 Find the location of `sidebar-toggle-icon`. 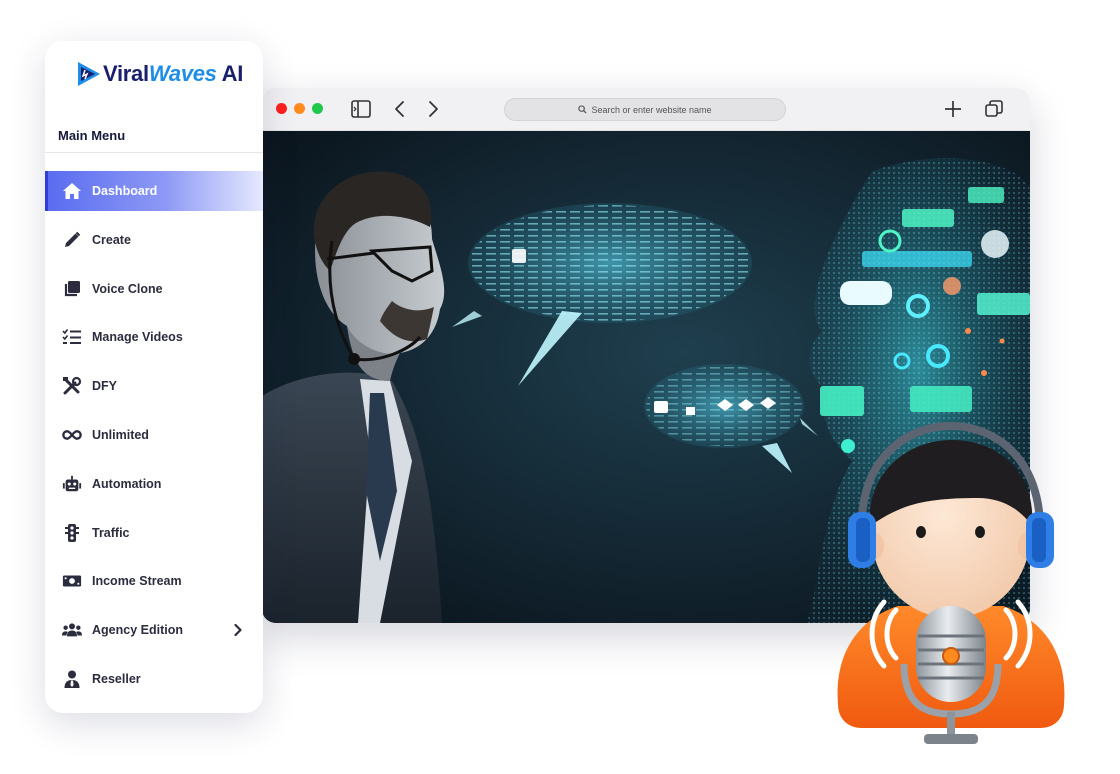

sidebar-toggle-icon is located at coordinates (361, 109).